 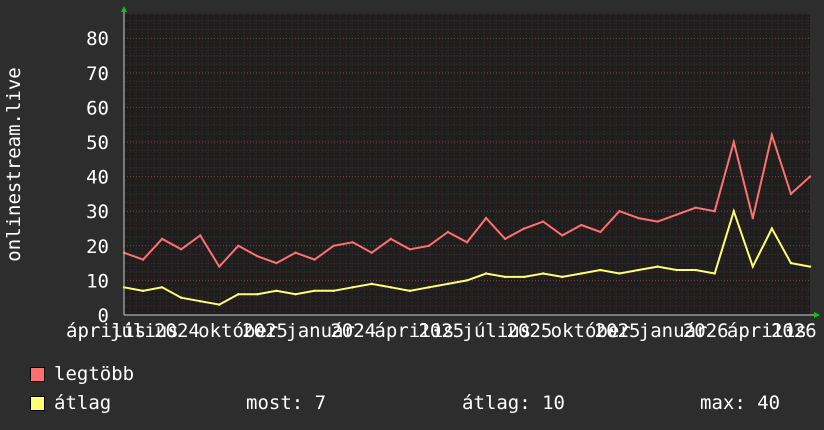 What do you see at coordinates (124, 9) in the screenshot?
I see `y-axis-arrow` at bounding box center [124, 9].